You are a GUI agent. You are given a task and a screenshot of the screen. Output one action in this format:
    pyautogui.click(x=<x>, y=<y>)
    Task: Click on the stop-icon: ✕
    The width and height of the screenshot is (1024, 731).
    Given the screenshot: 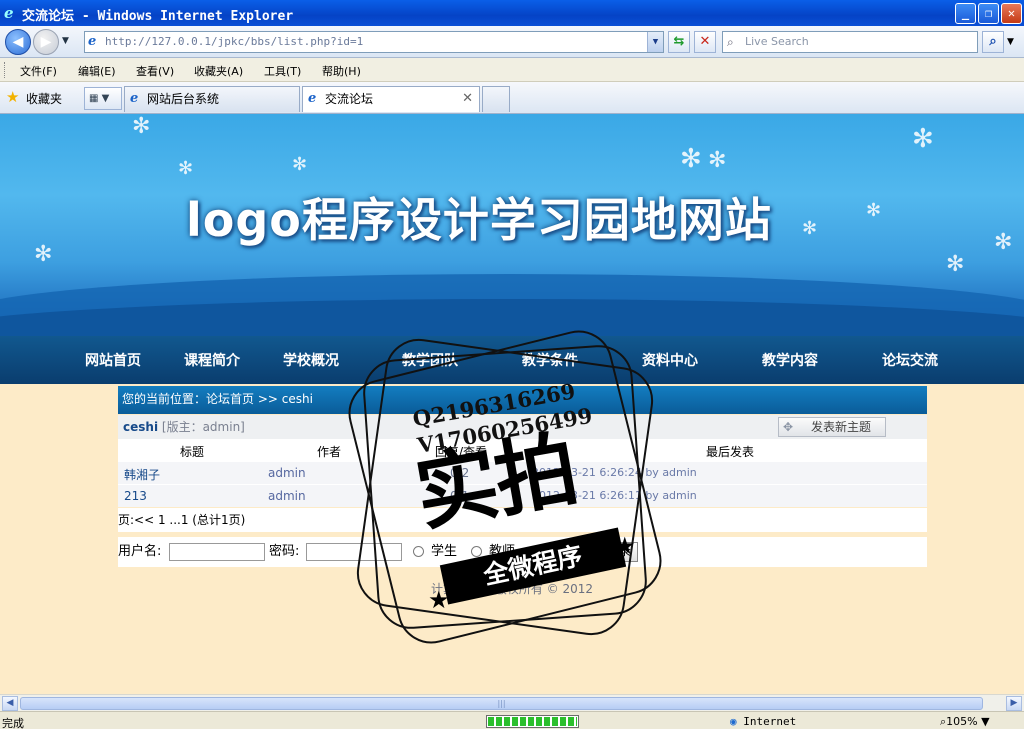 What is the action you would take?
    pyautogui.click(x=705, y=41)
    